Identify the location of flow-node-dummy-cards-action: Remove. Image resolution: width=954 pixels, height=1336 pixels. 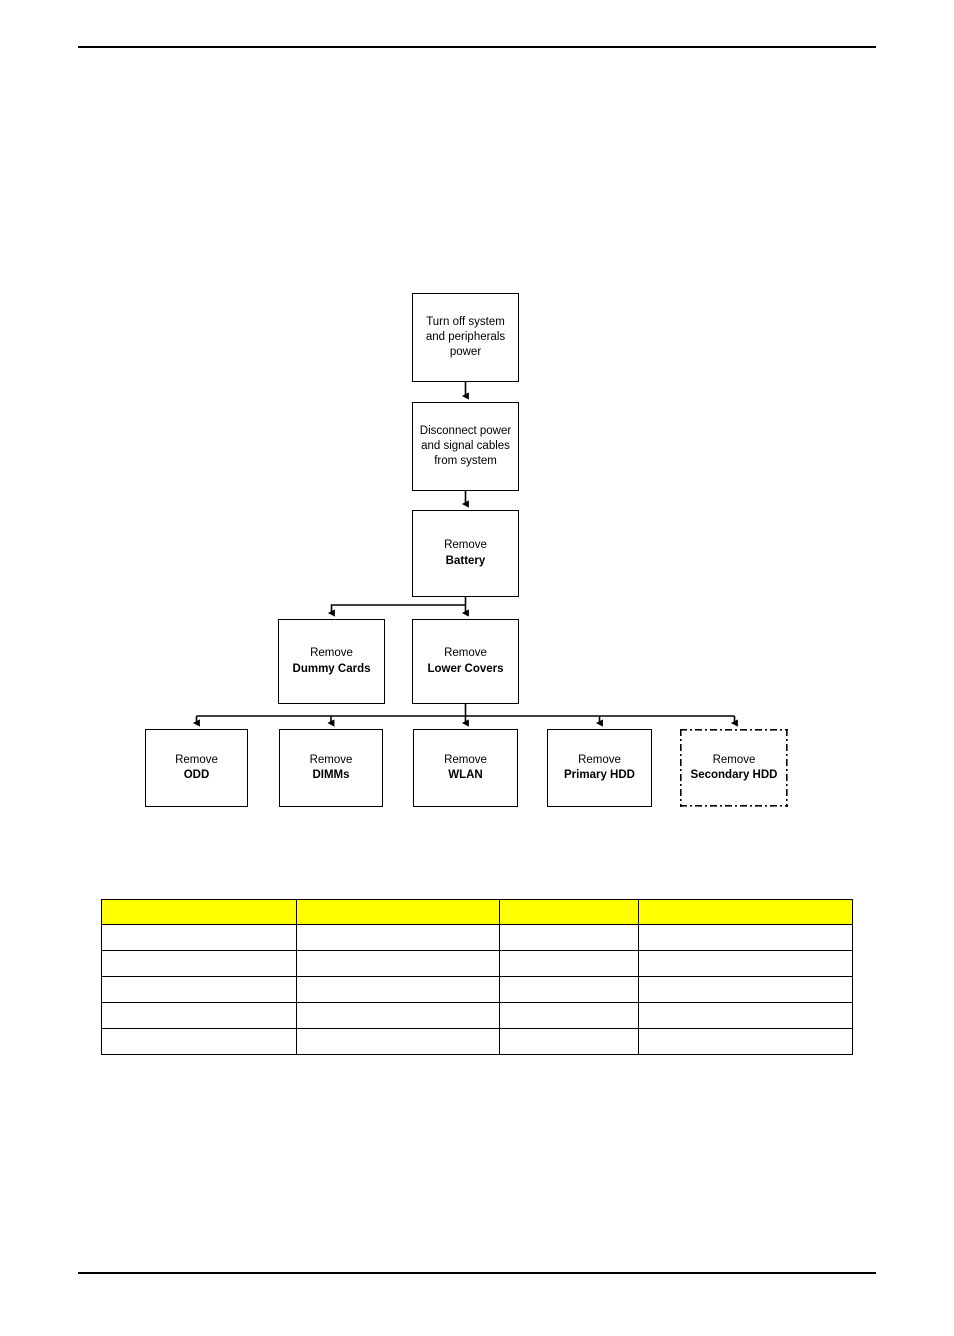
(331, 653).